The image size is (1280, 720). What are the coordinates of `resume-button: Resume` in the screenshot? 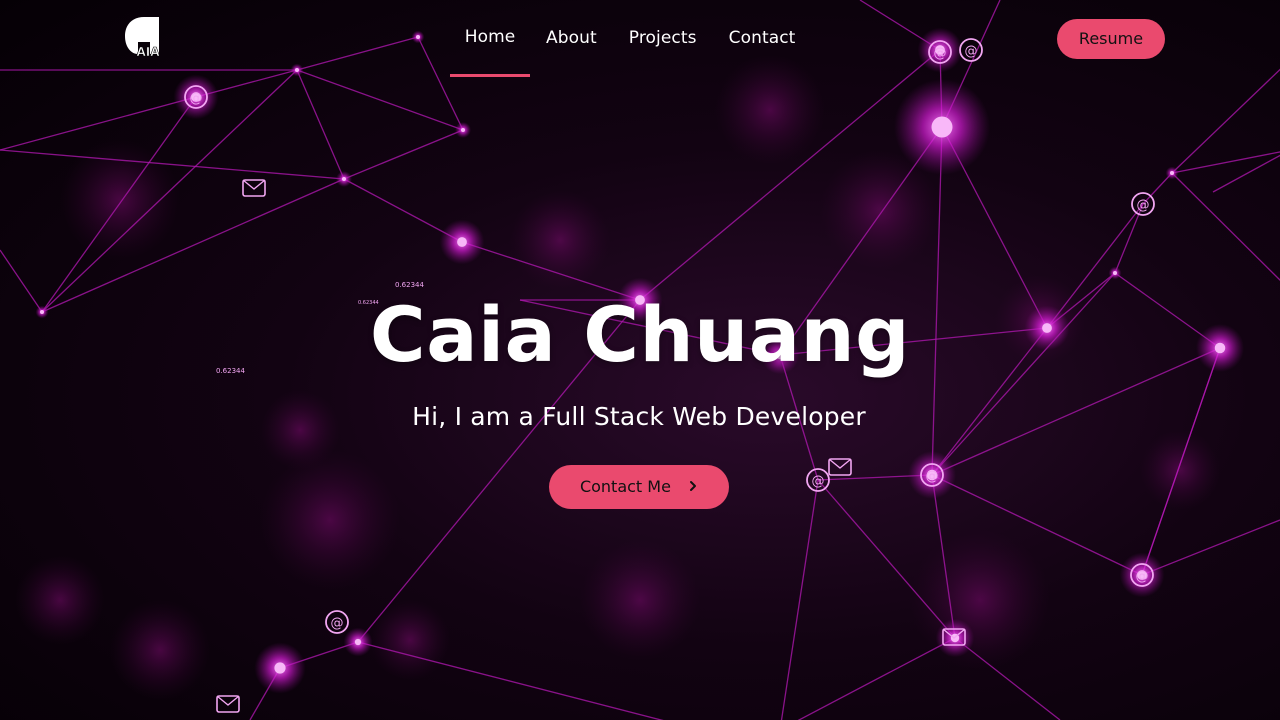 It's located at (1111, 39).